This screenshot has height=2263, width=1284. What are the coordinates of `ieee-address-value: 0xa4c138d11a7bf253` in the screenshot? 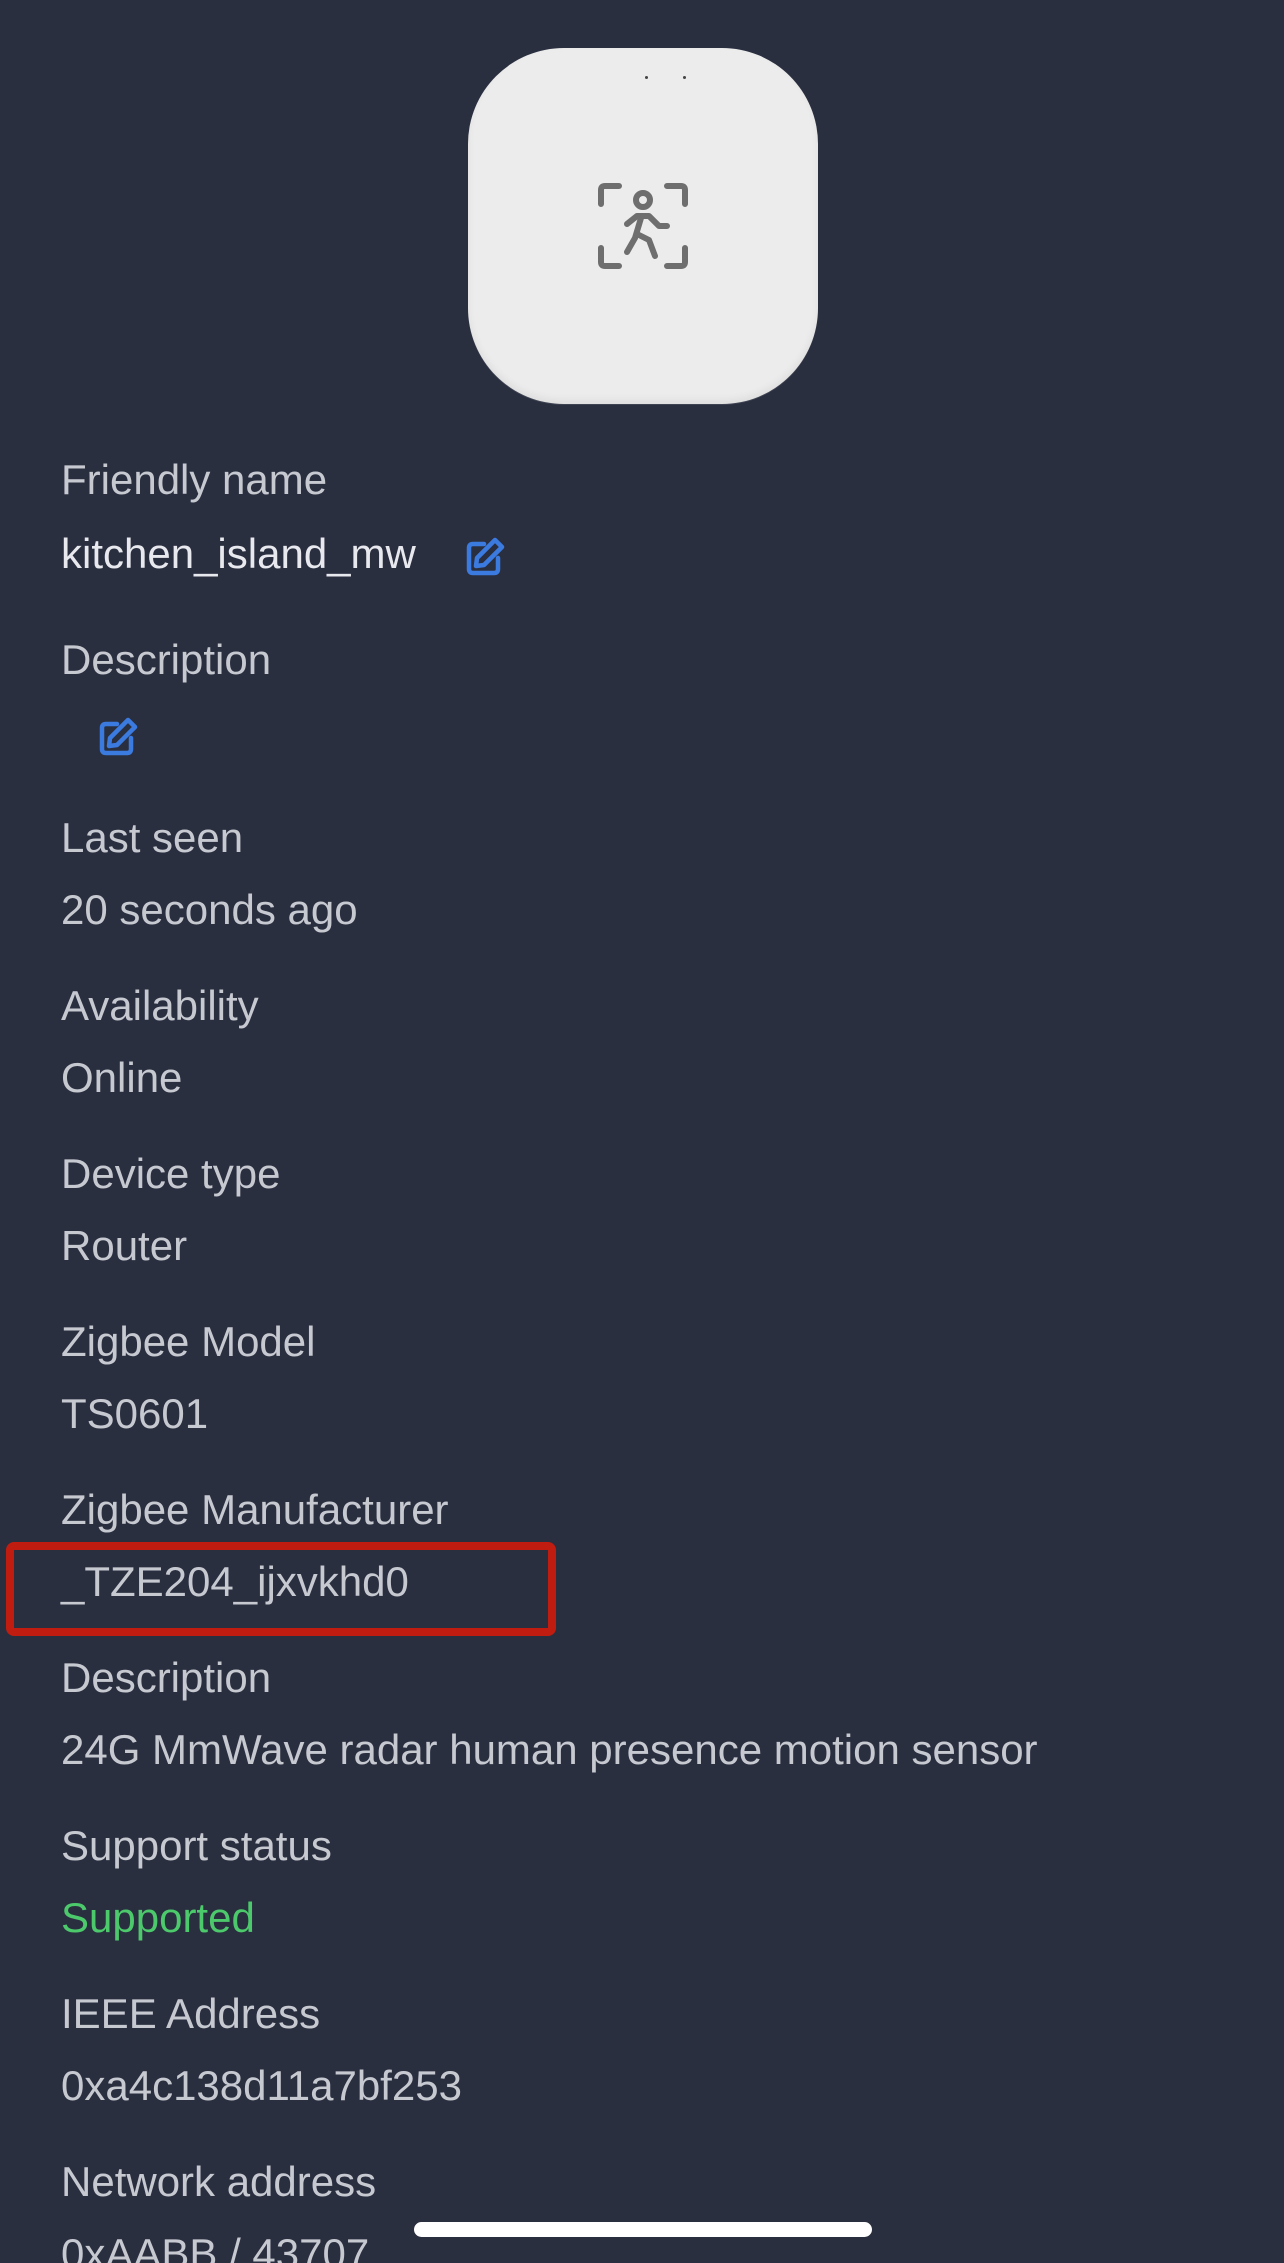 It's located at (261, 2085).